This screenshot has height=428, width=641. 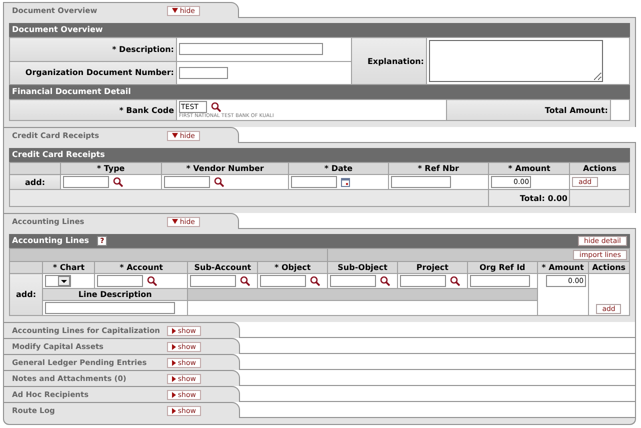 I want to click on field-label: * Description:, so click(x=143, y=49).